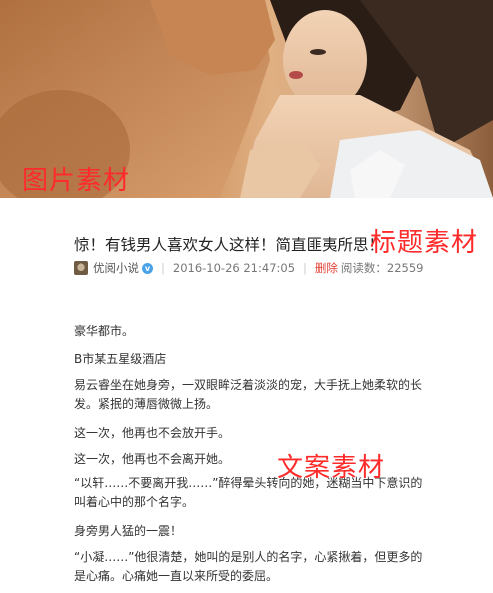 The width and height of the screenshot is (493, 593). I want to click on author-name: 优阅小说, so click(116, 268).